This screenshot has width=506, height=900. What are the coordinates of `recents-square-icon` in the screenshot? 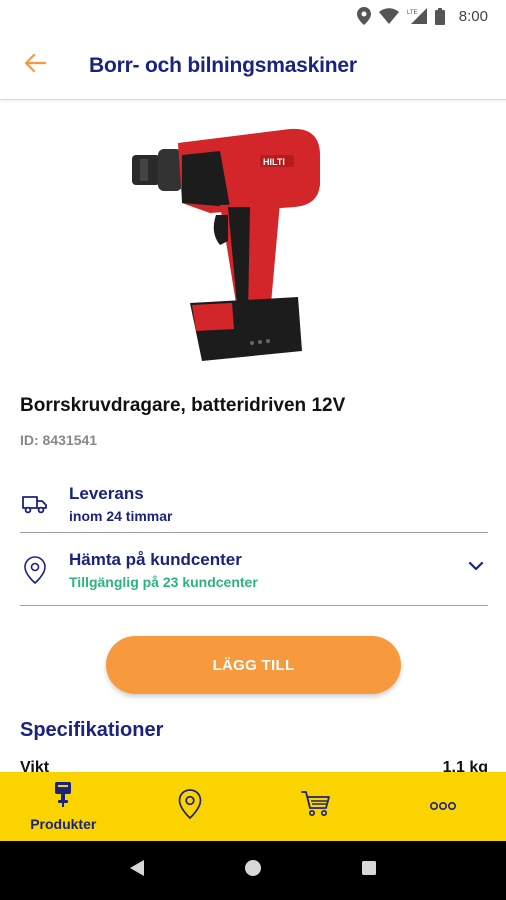 It's located at (369, 870).